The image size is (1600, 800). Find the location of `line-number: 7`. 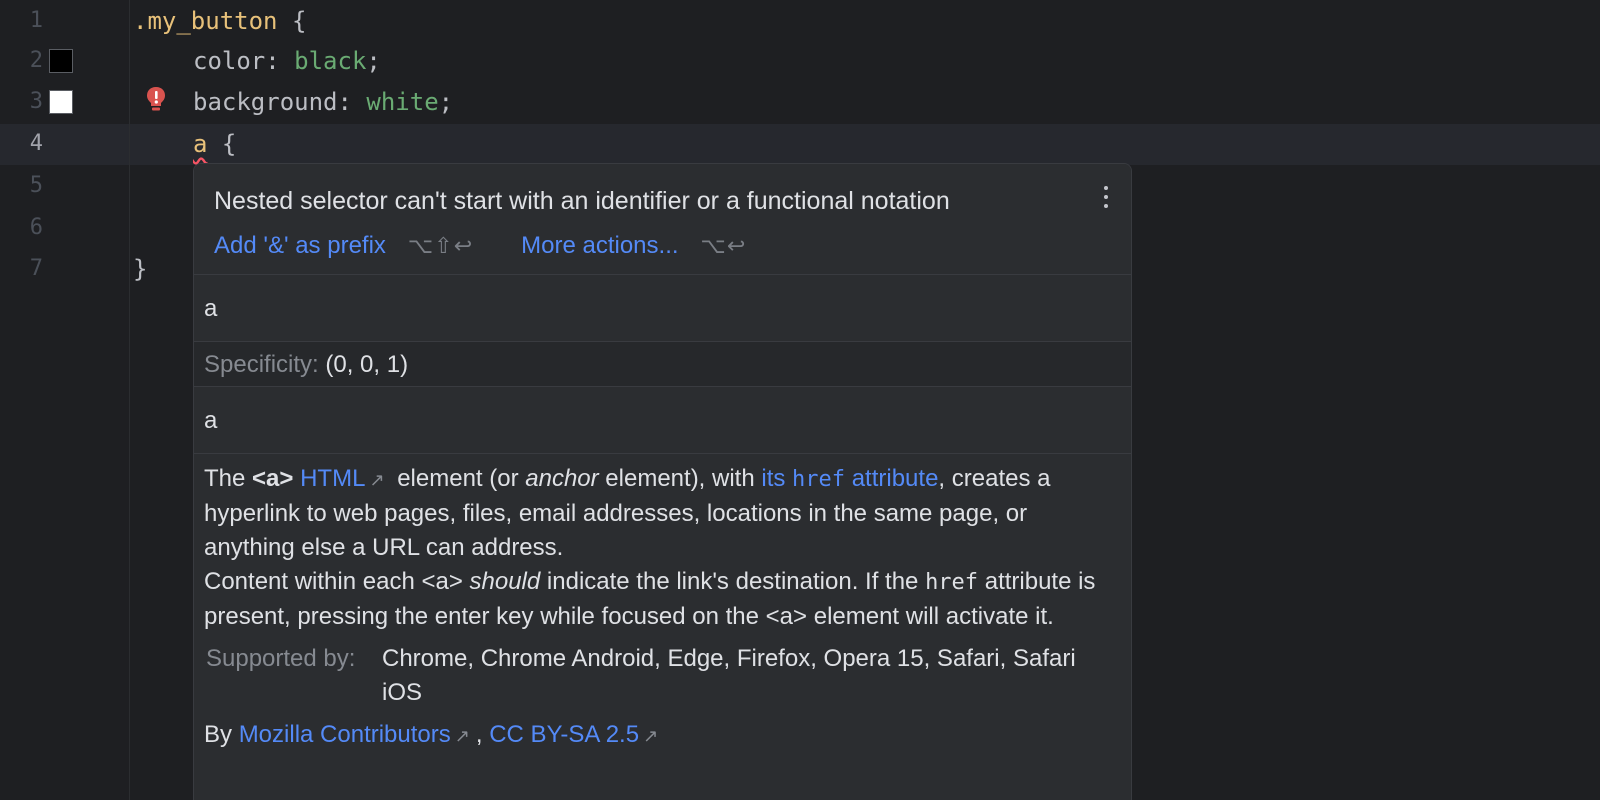

line-number: 7 is located at coordinates (36, 268).